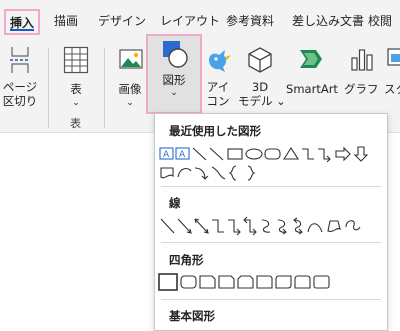  Describe the element at coordinates (353, 225) in the screenshot. I see `scribble-shape` at that location.